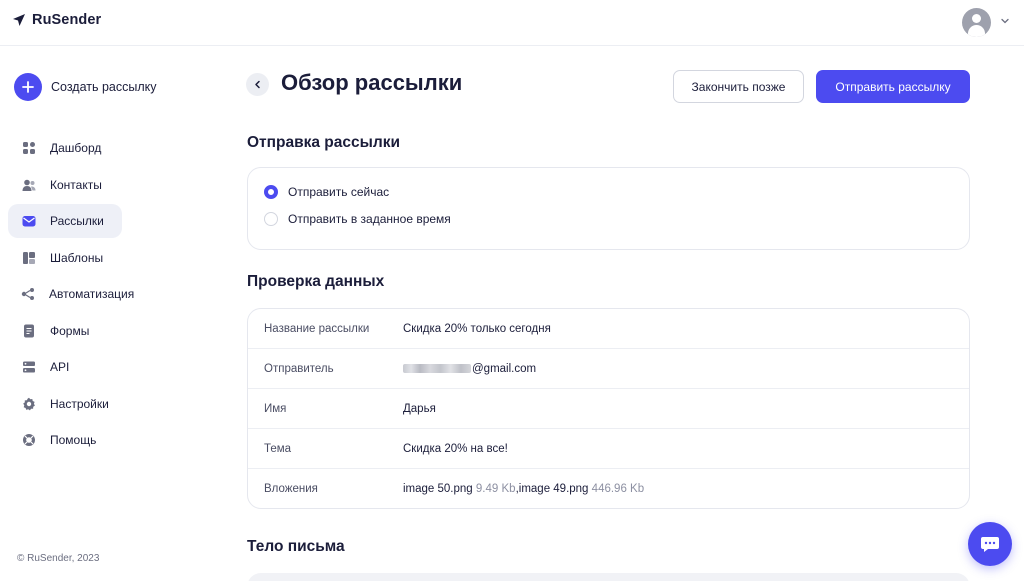  Describe the element at coordinates (60, 367) in the screenshot. I see `sidebar-item-label: API` at that location.